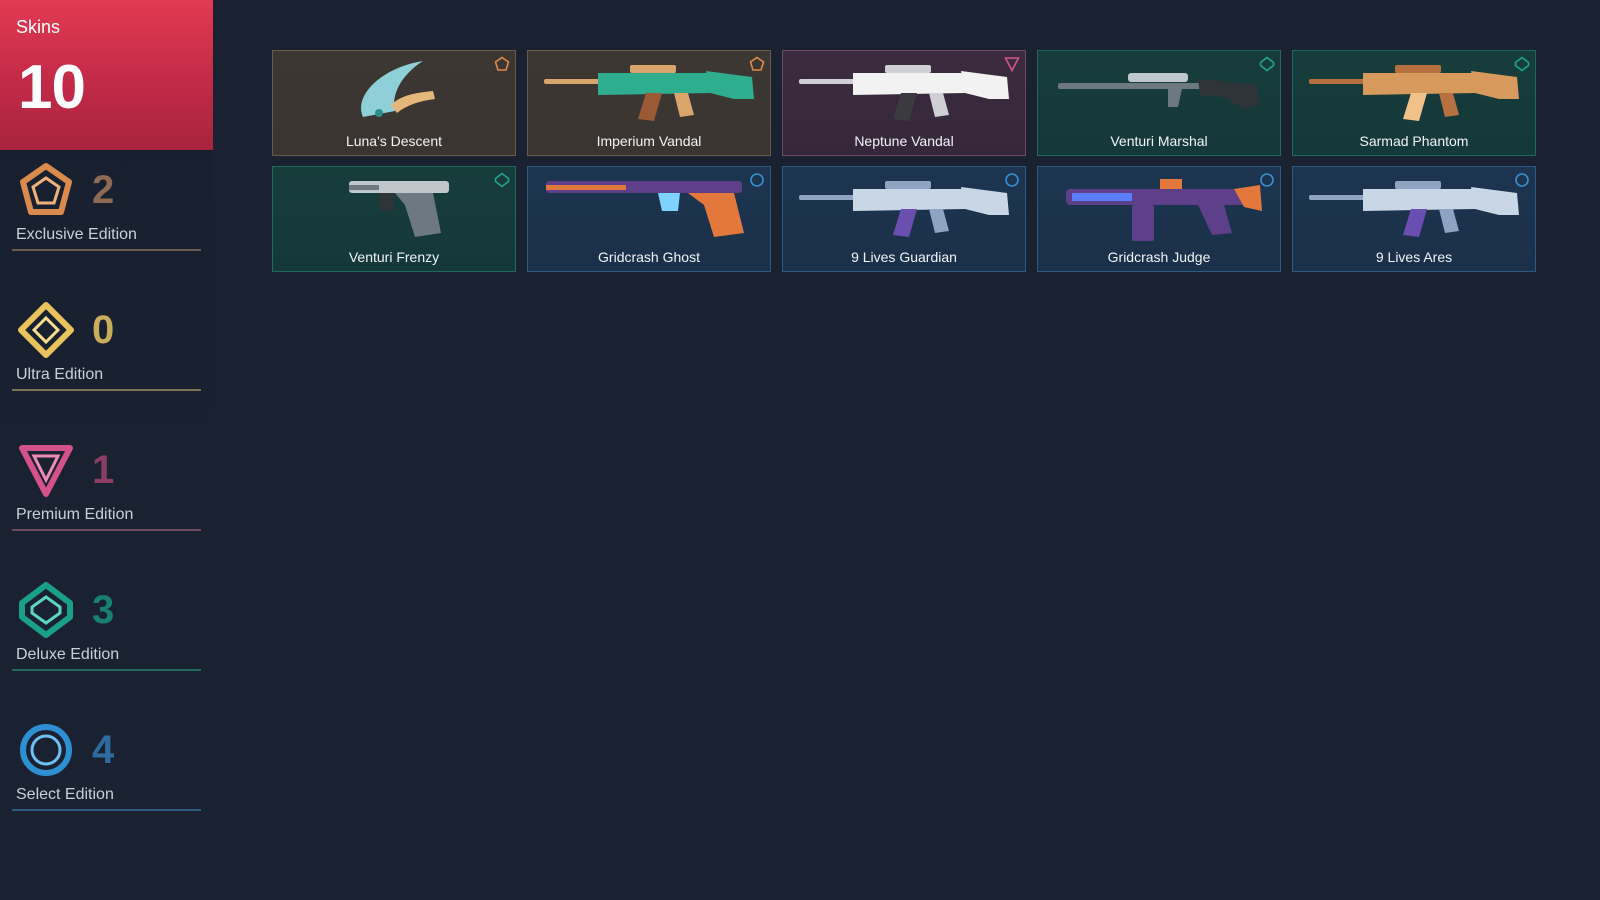 The image size is (1600, 900). What do you see at coordinates (60, 374) in the screenshot?
I see `tier-label-ultra: Ultra Edition` at bounding box center [60, 374].